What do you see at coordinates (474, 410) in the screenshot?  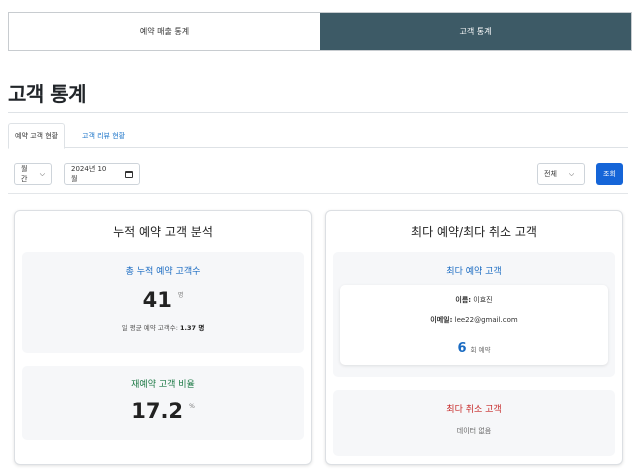 I see `most-cancelled-label: 최다 취소 고객` at bounding box center [474, 410].